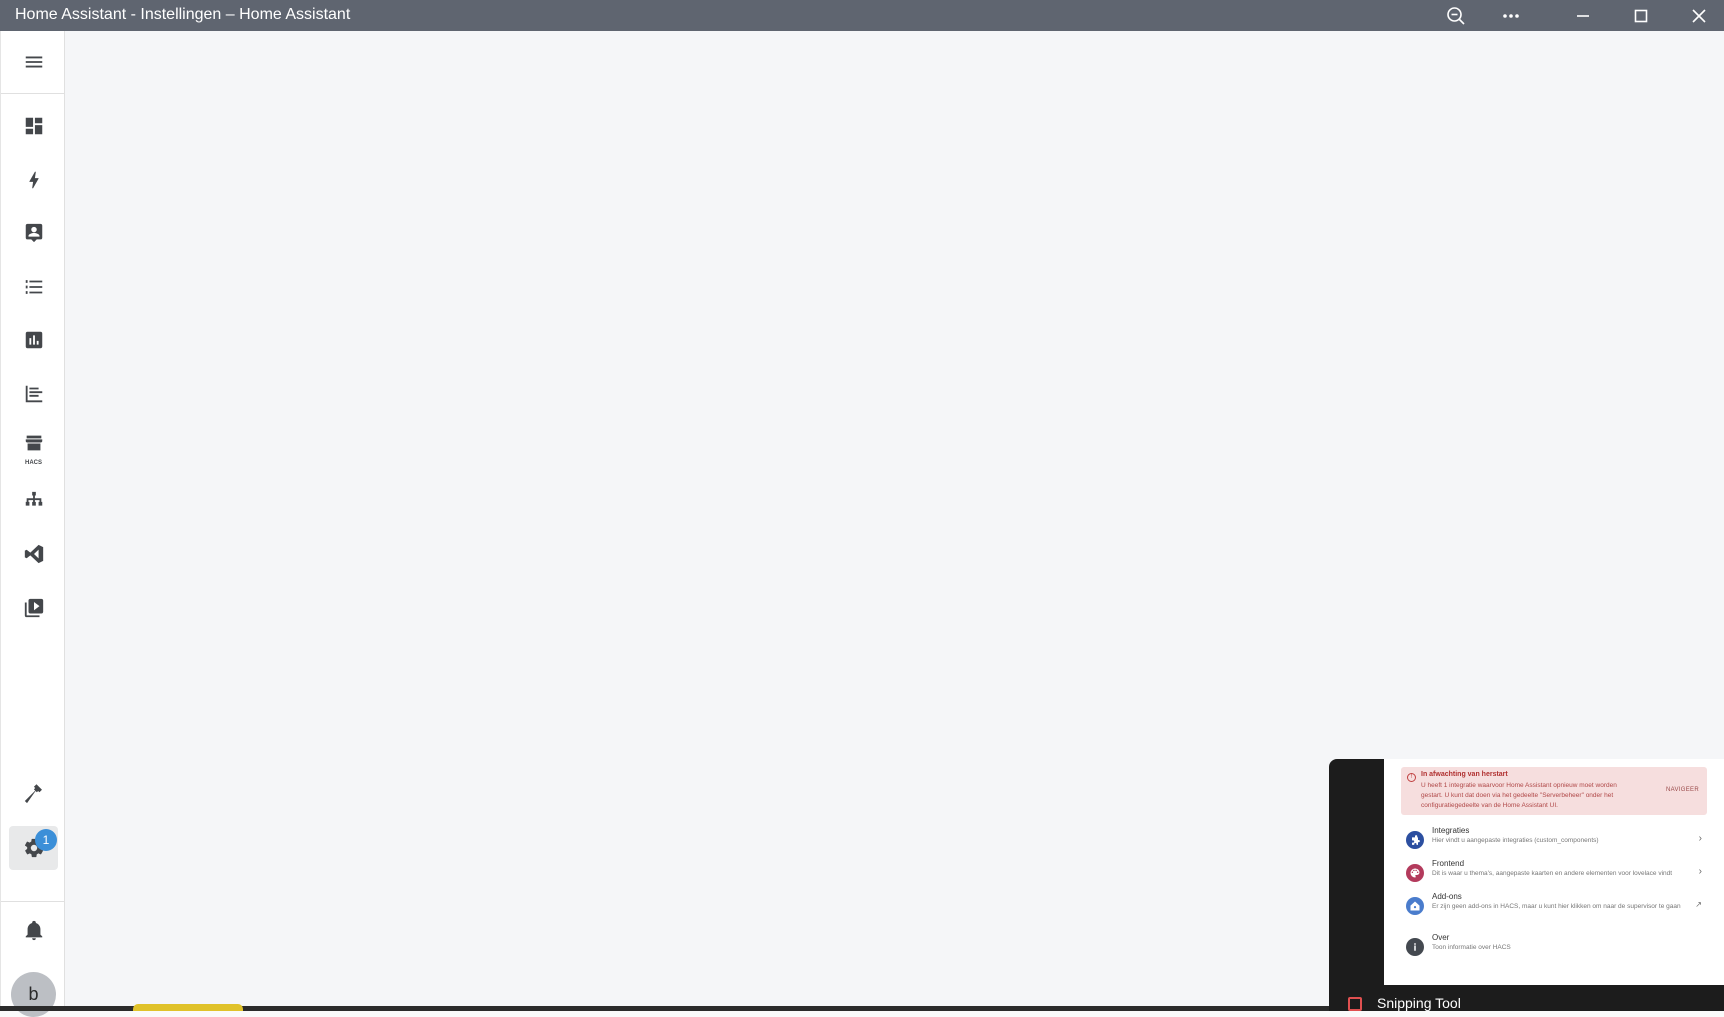  I want to click on sidebar-item-logbook, so click(33, 287).